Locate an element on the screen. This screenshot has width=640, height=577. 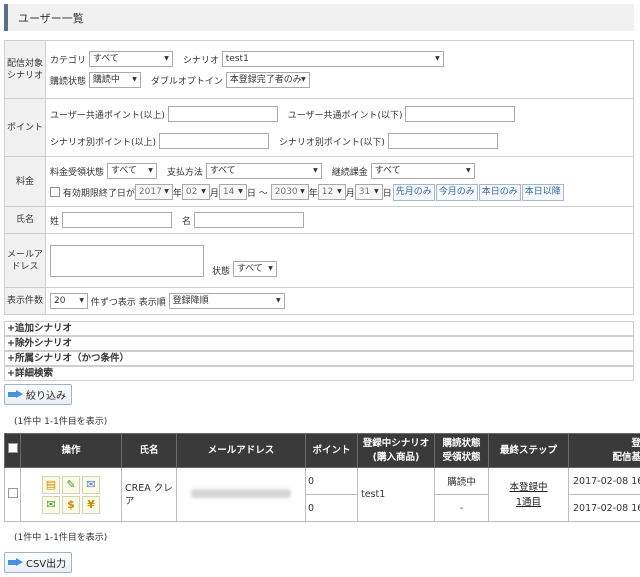
csv-export-button: CSV出力 is located at coordinates (38, 562).